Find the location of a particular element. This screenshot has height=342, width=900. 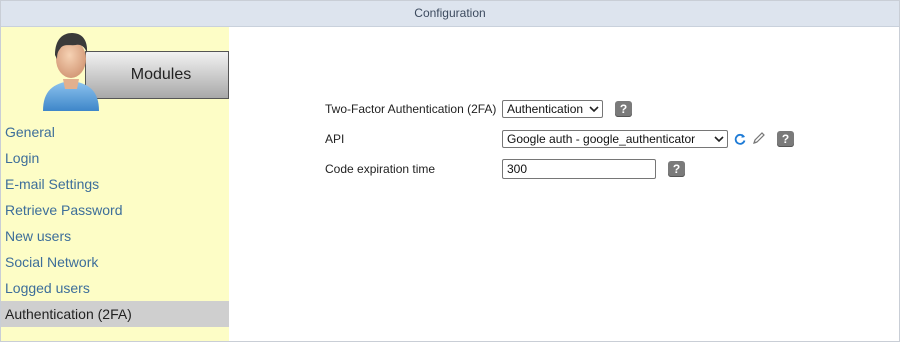

code-expiration-input: 300 is located at coordinates (579, 169).